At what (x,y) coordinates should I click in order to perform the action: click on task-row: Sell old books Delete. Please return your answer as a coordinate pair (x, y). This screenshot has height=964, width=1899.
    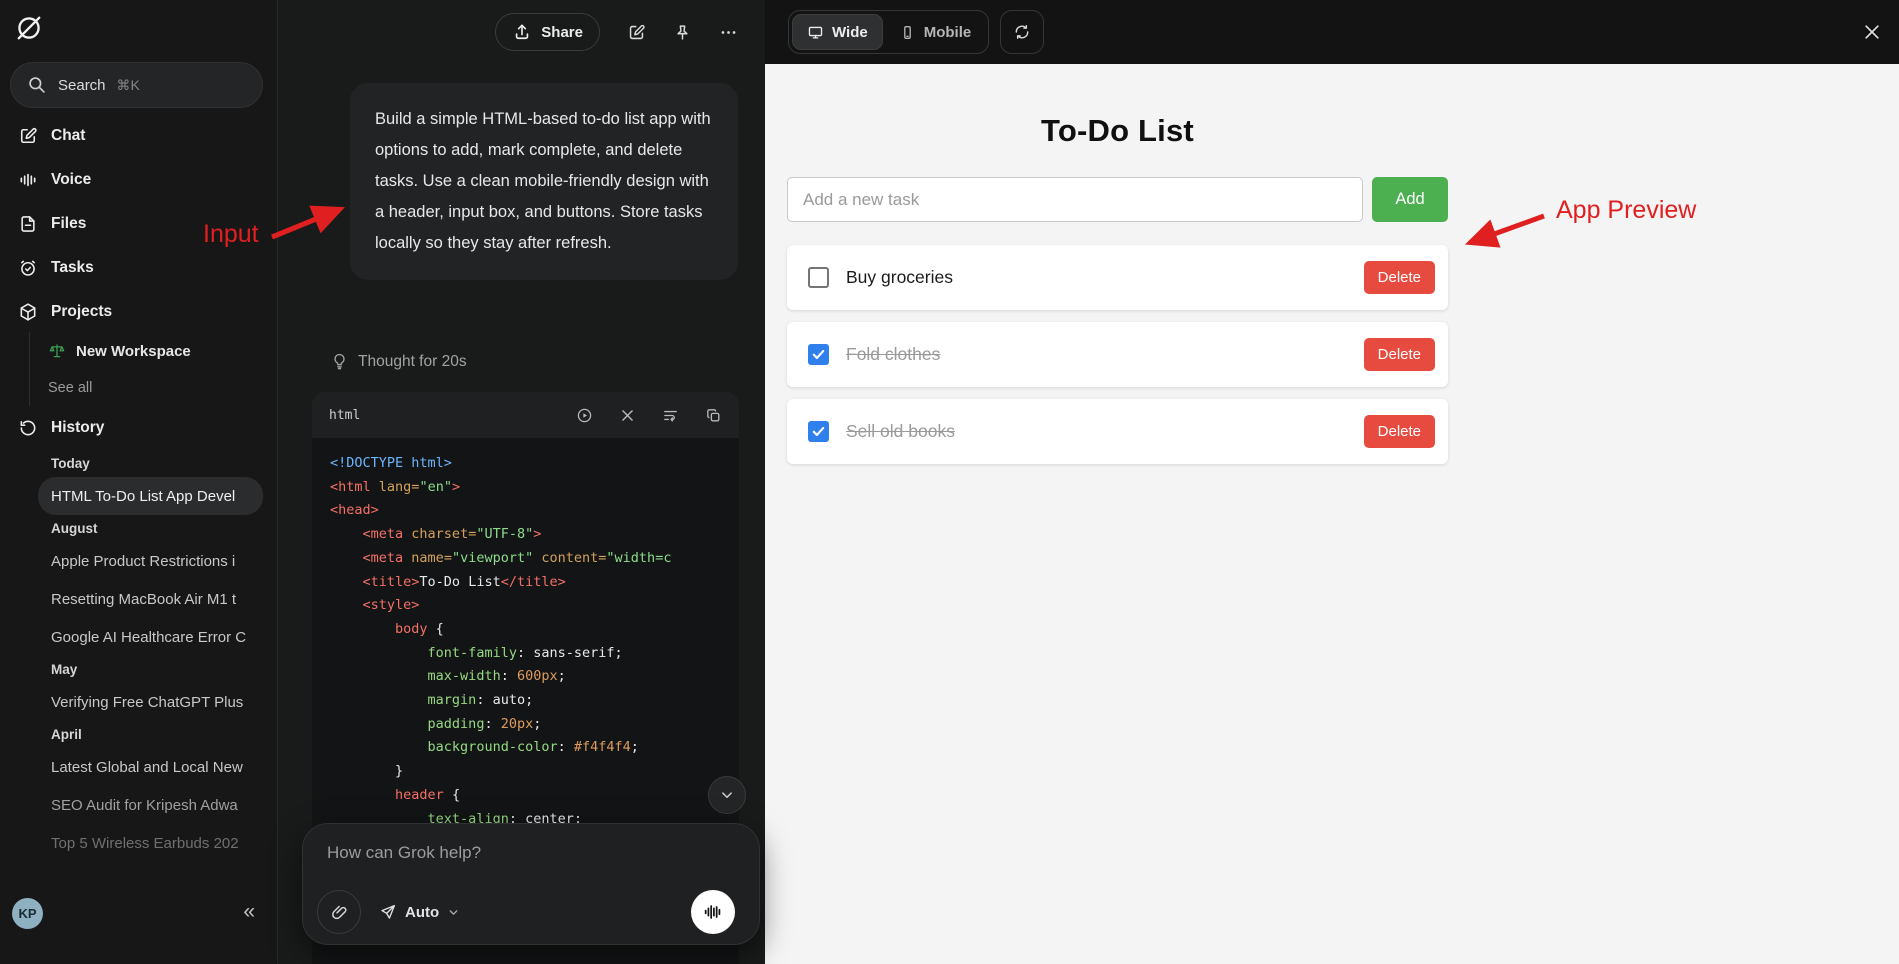
    Looking at the image, I should click on (1117, 431).